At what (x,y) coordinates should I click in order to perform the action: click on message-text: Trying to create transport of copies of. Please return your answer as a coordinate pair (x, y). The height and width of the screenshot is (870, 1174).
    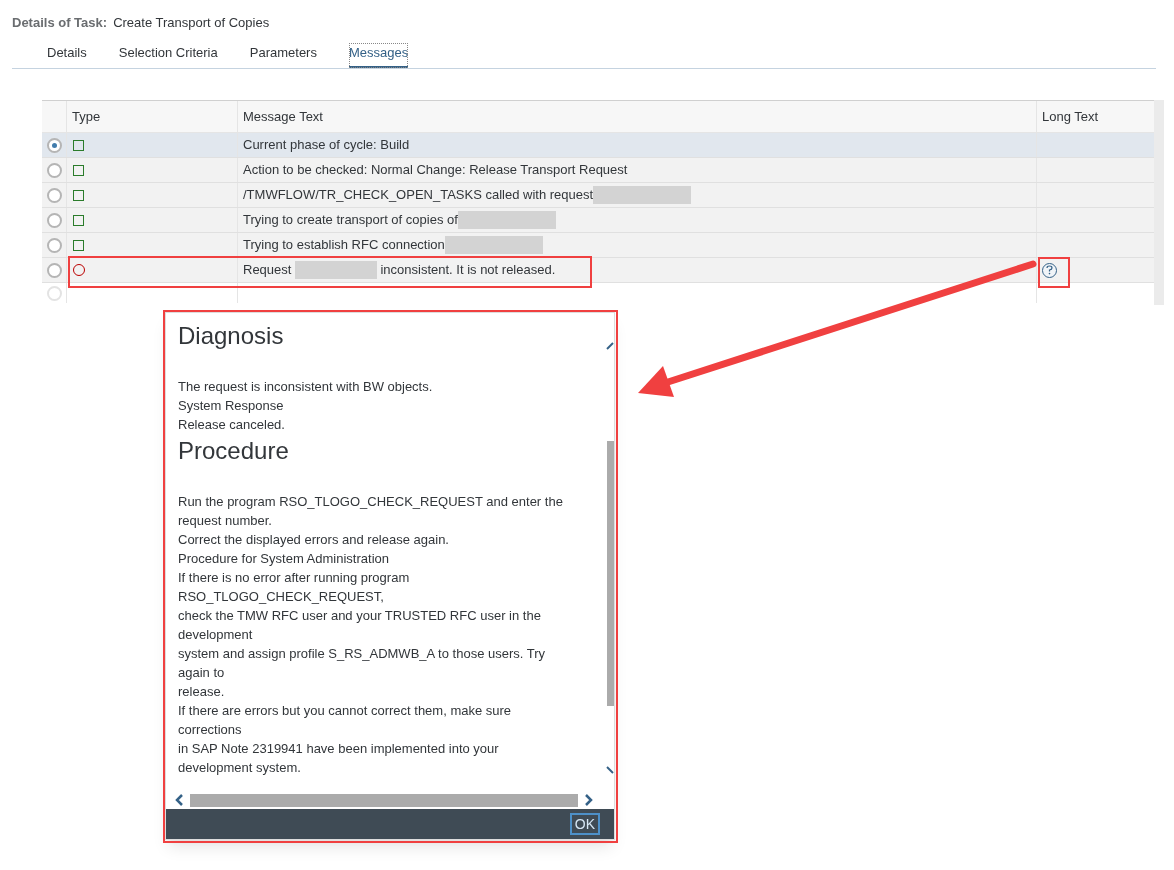
    Looking at the image, I should click on (350, 220).